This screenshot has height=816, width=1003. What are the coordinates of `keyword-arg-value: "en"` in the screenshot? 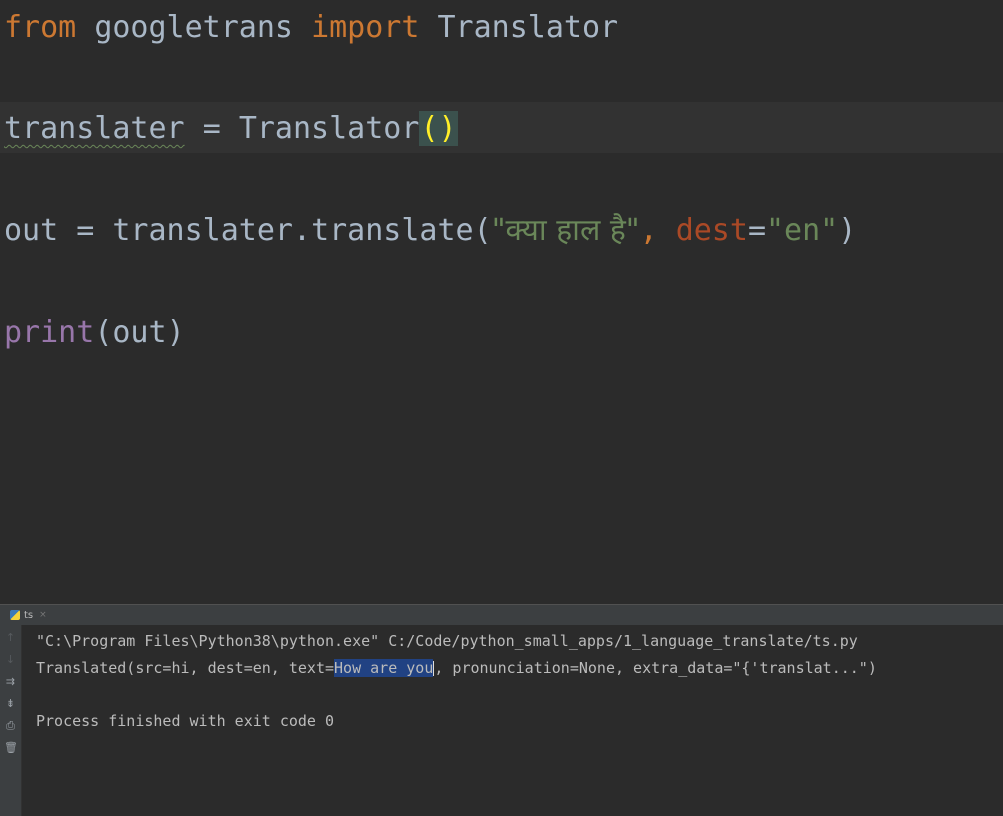 It's located at (802, 230).